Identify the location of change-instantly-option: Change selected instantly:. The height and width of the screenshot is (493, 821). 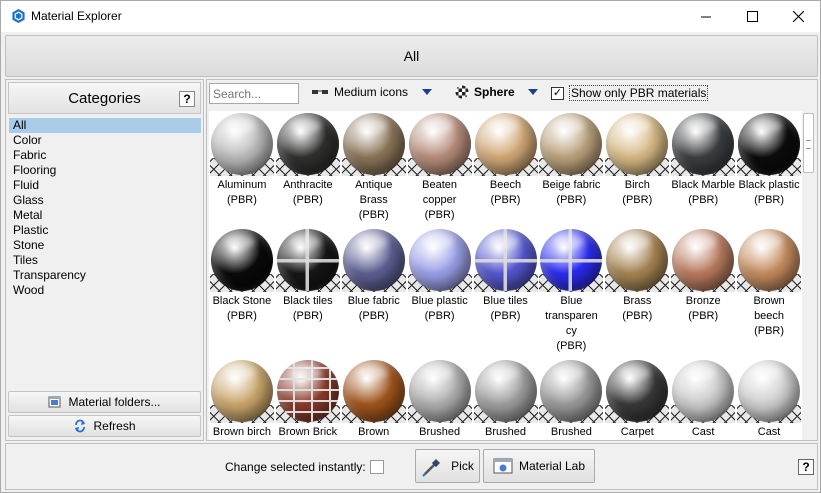
(304, 467).